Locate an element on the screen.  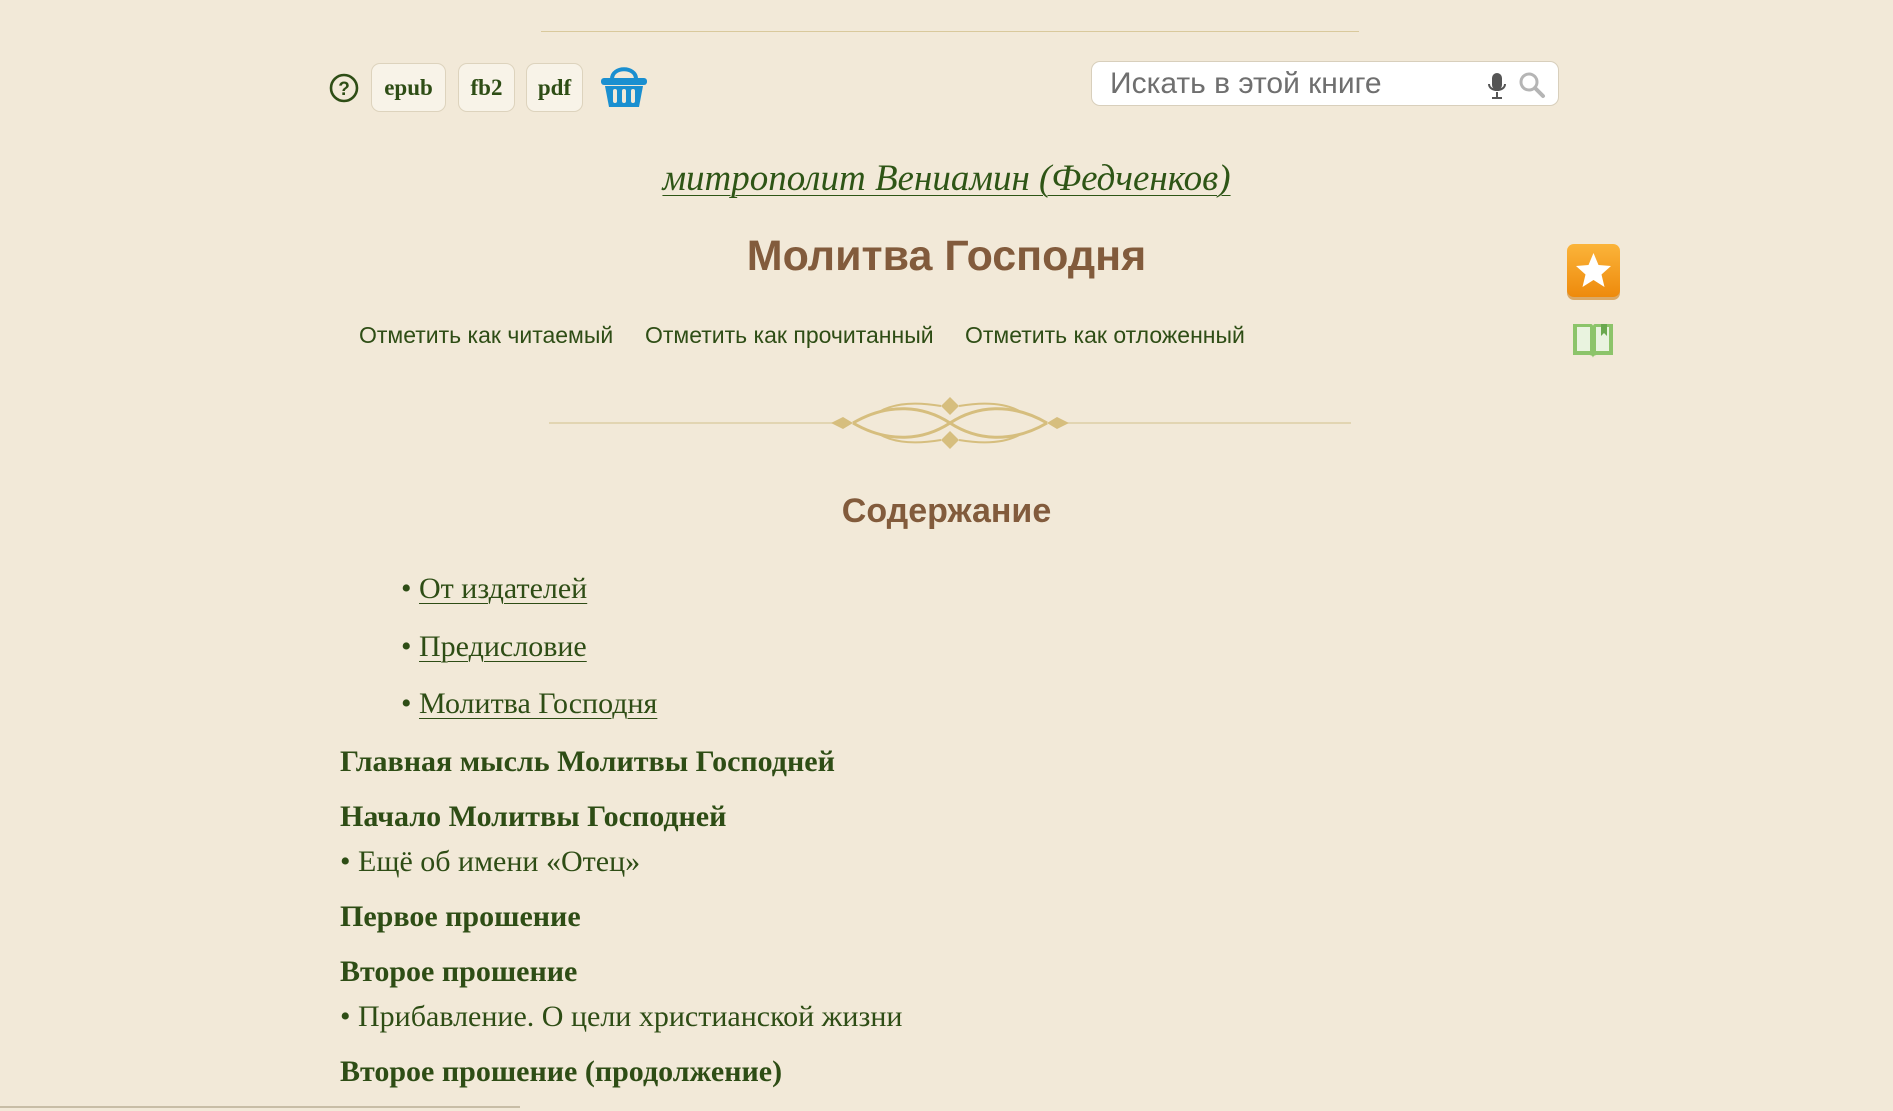
search-box is located at coordinates (1325, 83).